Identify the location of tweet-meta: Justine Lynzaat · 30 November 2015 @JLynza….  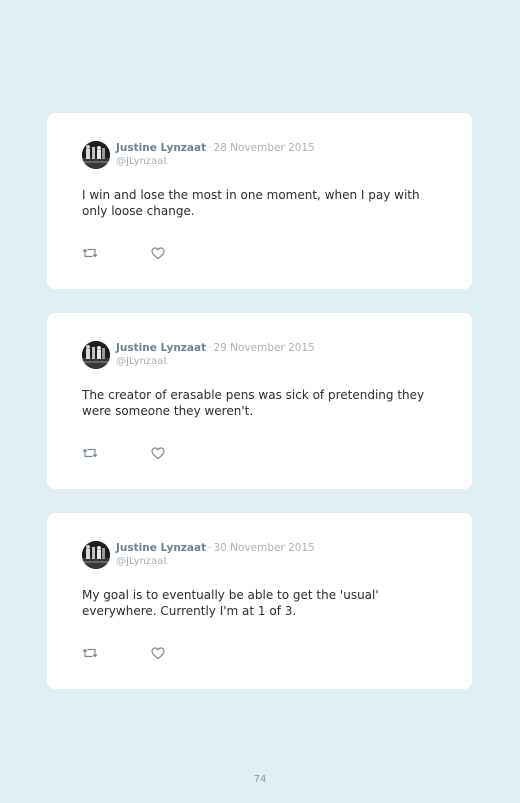
(215, 555).